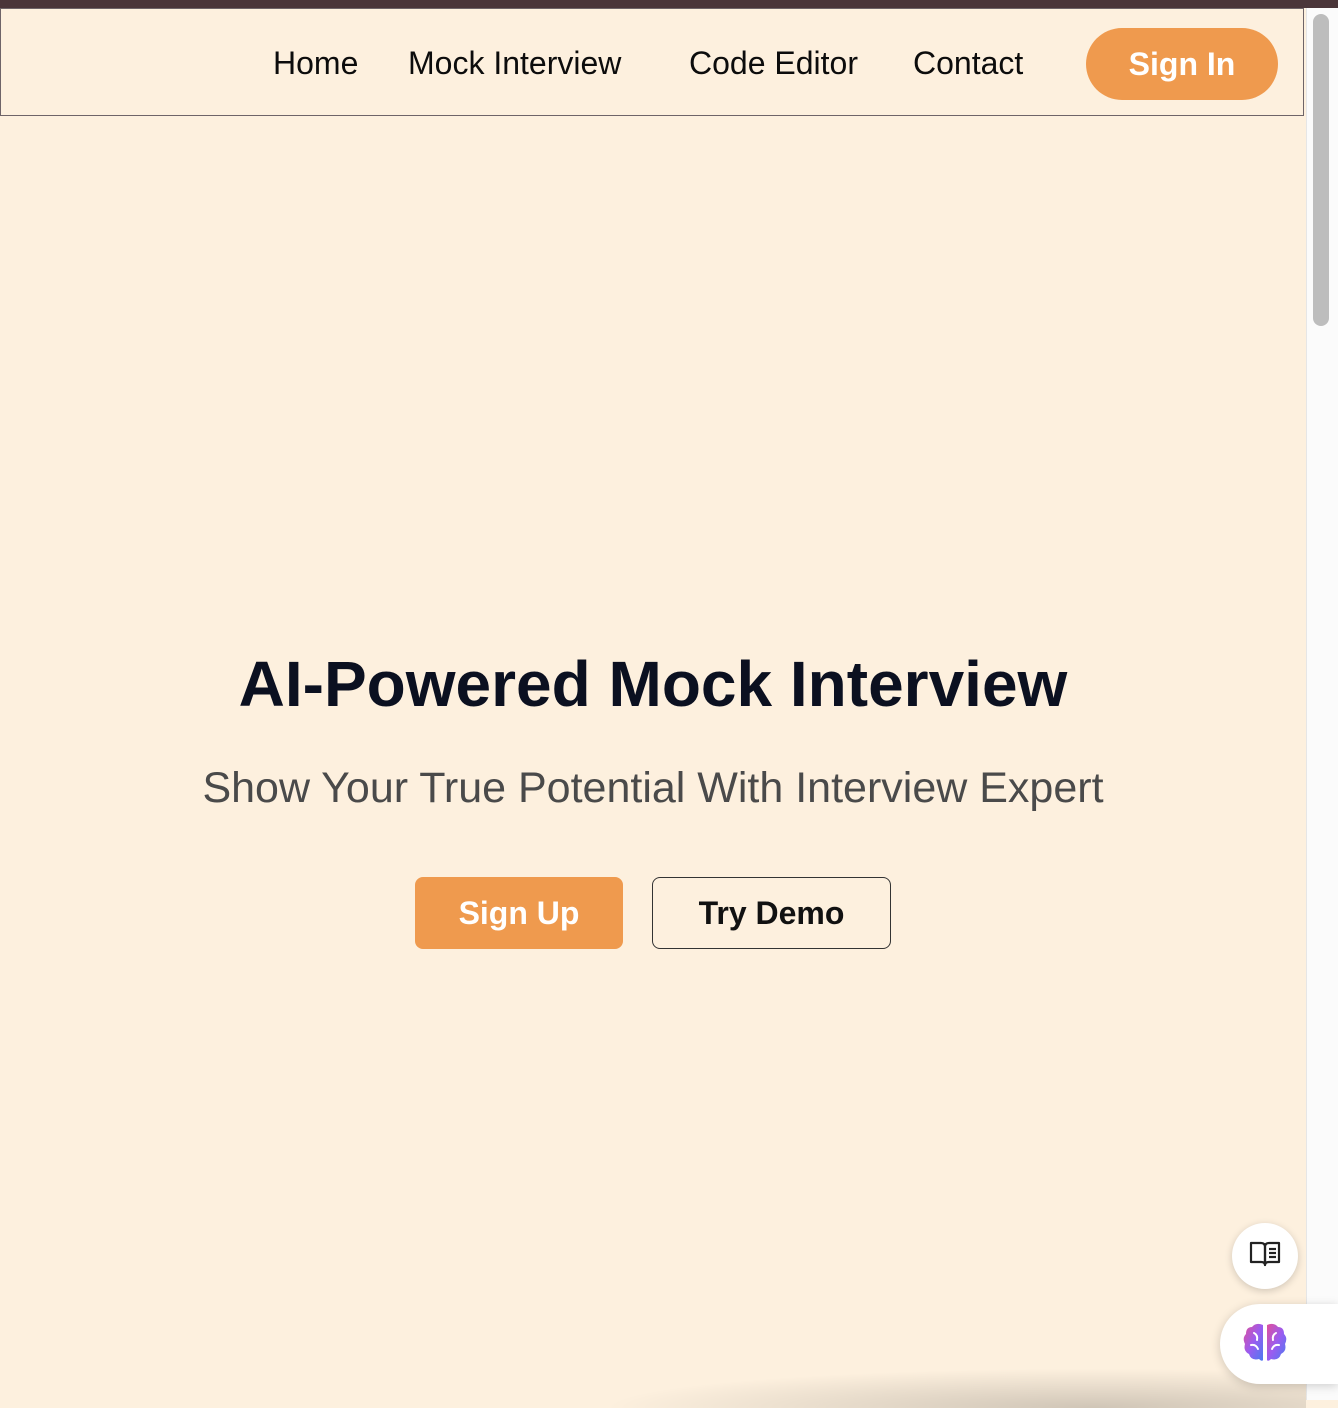 Image resolution: width=1338 pixels, height=1408 pixels. I want to click on nav-link-code-editor: Code Editor, so click(773, 63).